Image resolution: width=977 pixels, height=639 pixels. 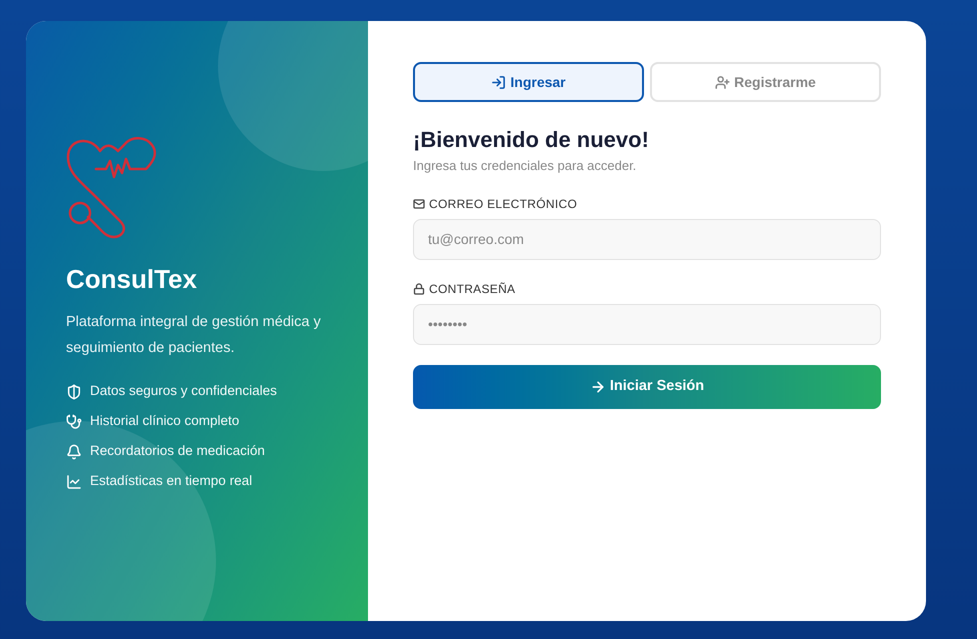 What do you see at coordinates (194, 335) in the screenshot?
I see `brand-tagline: Plataforma integral de gestión médica y seguimiento de pacientes.` at bounding box center [194, 335].